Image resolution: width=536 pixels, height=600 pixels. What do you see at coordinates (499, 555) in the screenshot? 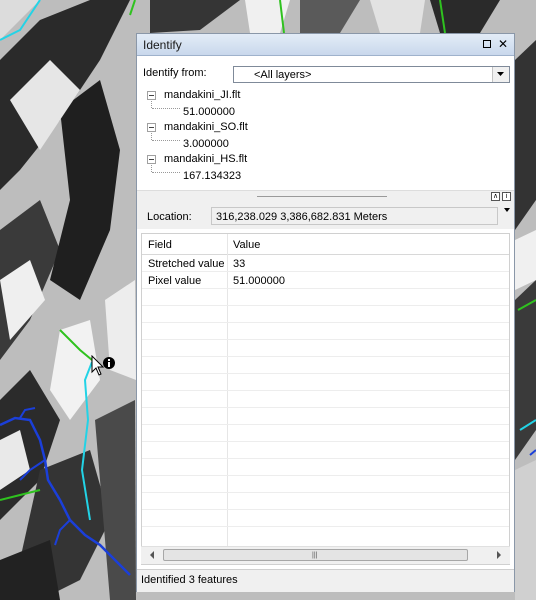
I see `scroll-right-icon` at bounding box center [499, 555].